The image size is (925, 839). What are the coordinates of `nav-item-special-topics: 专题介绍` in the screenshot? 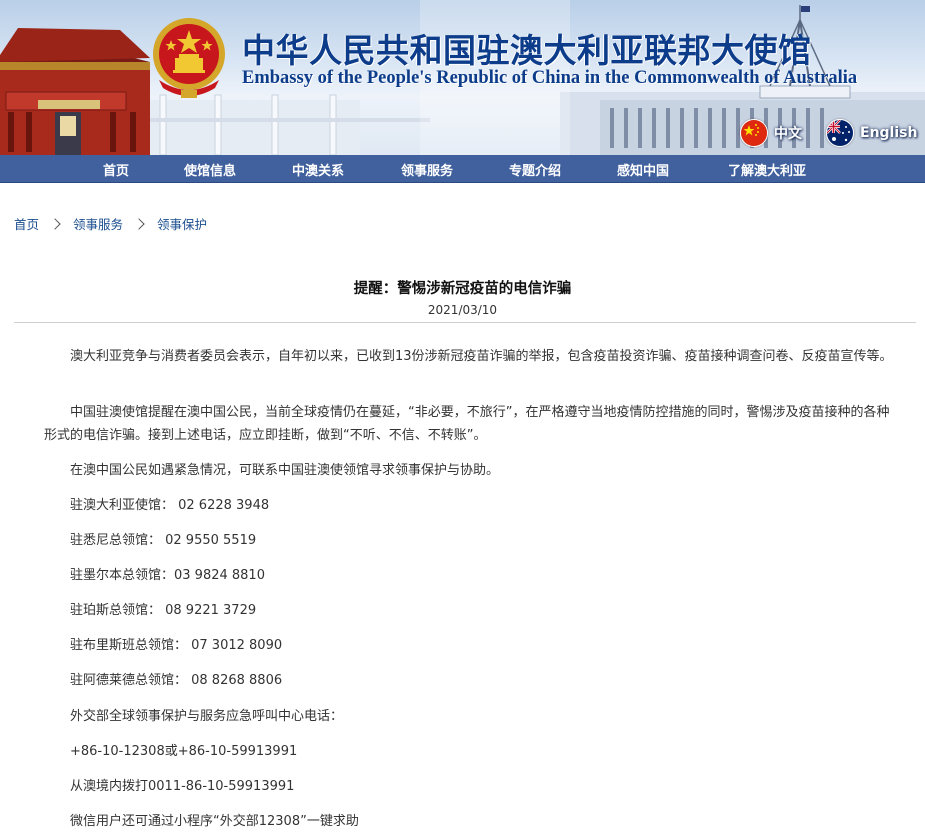 It's located at (535, 169).